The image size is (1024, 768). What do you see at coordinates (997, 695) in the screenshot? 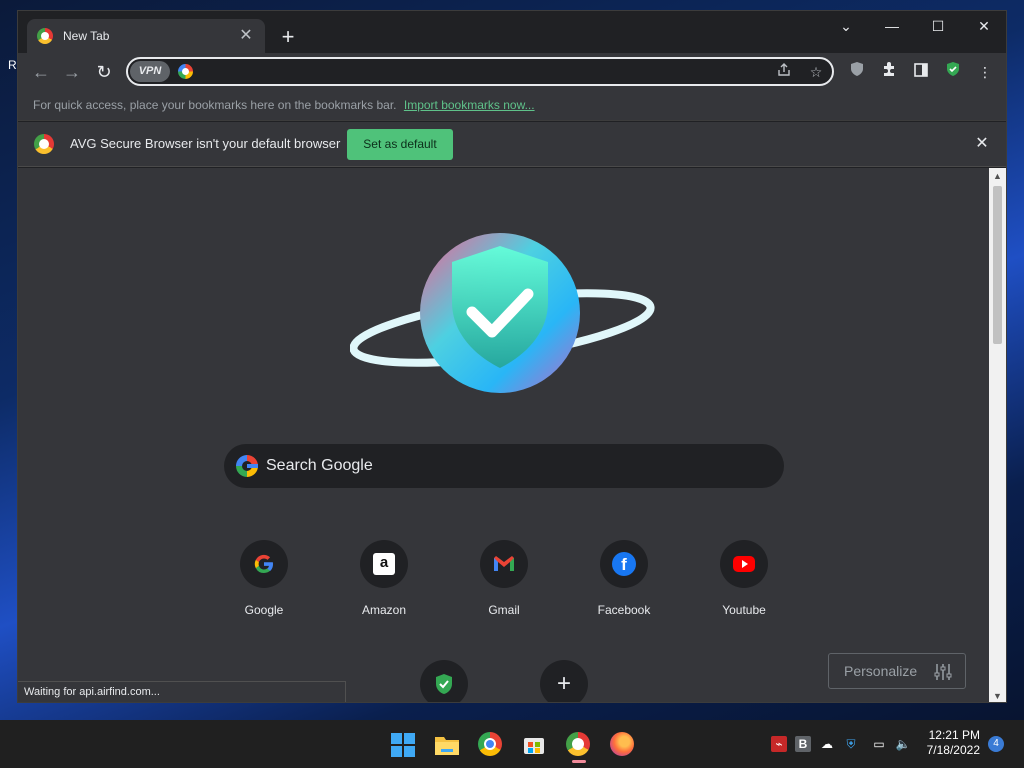
I see `scroll-down-arrow-icon: ▼` at bounding box center [997, 695].